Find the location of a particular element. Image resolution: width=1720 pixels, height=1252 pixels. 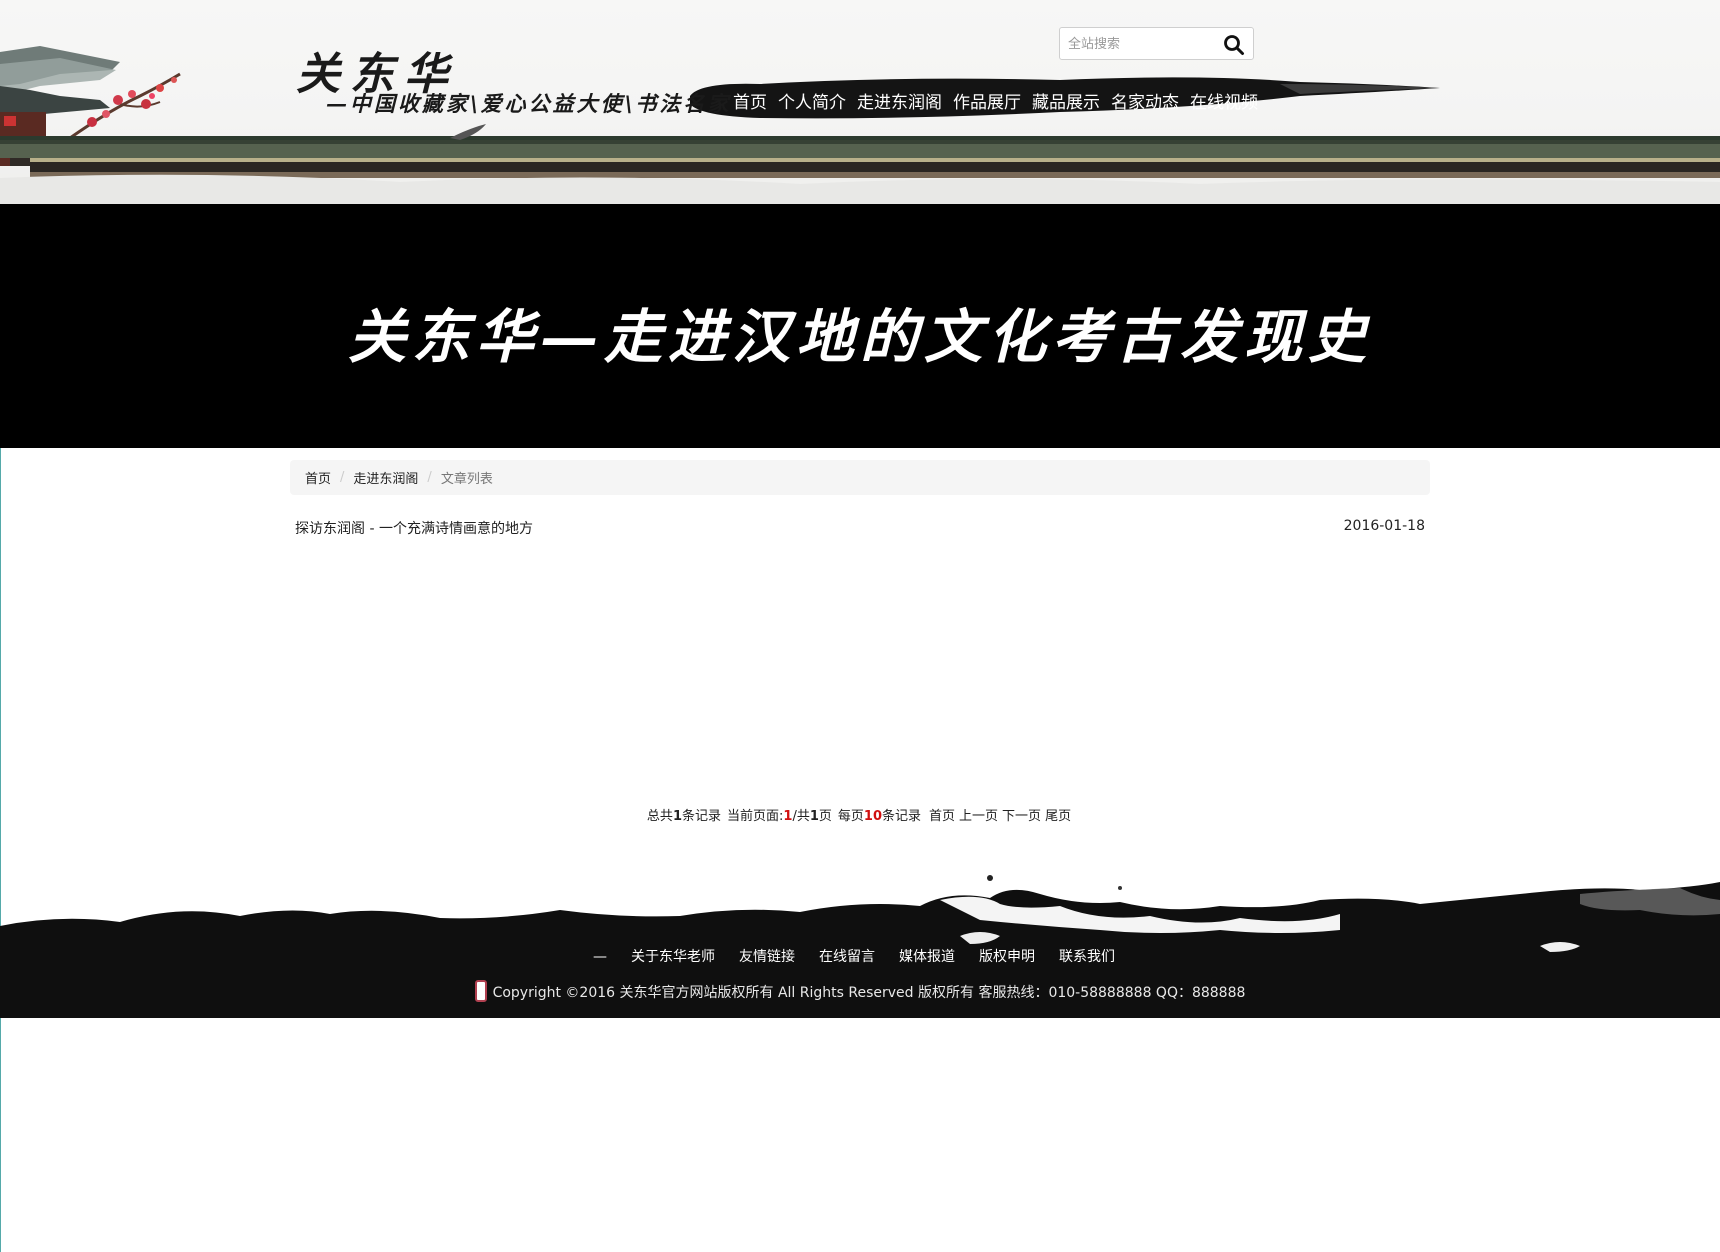

pagination-per-page-prefix: 每页 is located at coordinates (850, 816).